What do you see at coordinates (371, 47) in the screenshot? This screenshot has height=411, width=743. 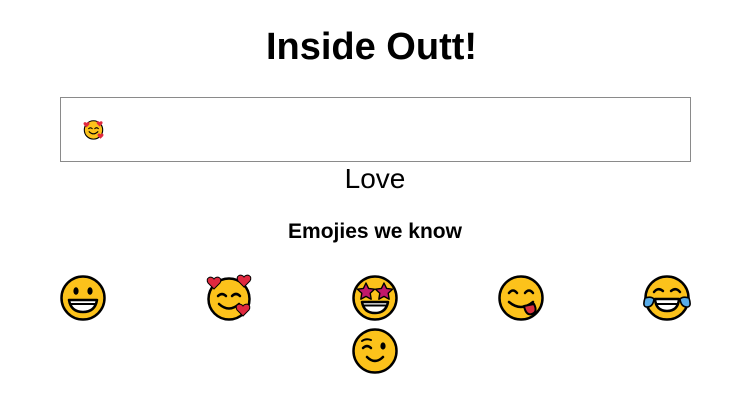 I see `page-title: Inside Outt!` at bounding box center [371, 47].